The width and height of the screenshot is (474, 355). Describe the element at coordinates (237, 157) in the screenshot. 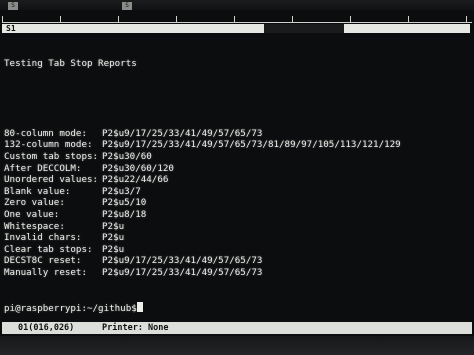

I see `report-line: Custom tab stops: P2$u30/60` at that location.